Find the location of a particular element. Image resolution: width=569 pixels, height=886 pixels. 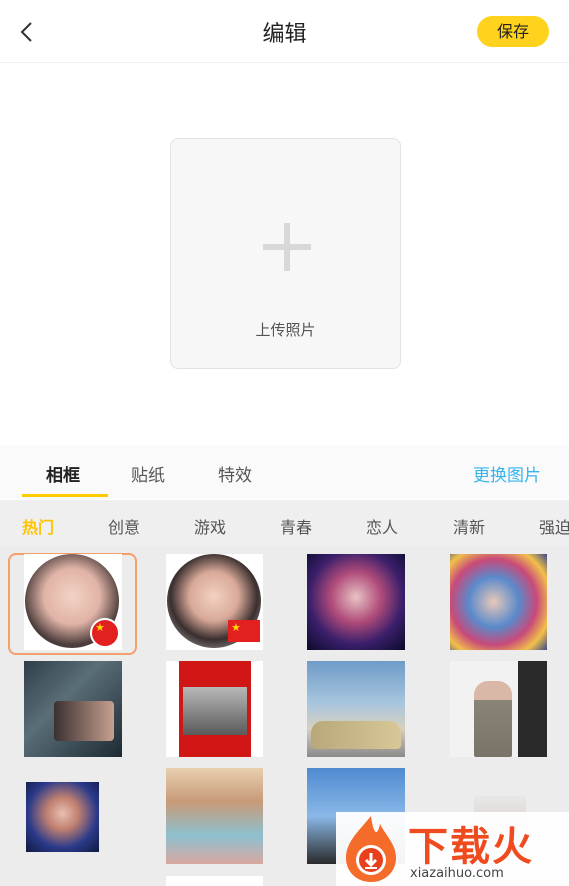

category-lovers: 恋人 is located at coordinates (382, 526).